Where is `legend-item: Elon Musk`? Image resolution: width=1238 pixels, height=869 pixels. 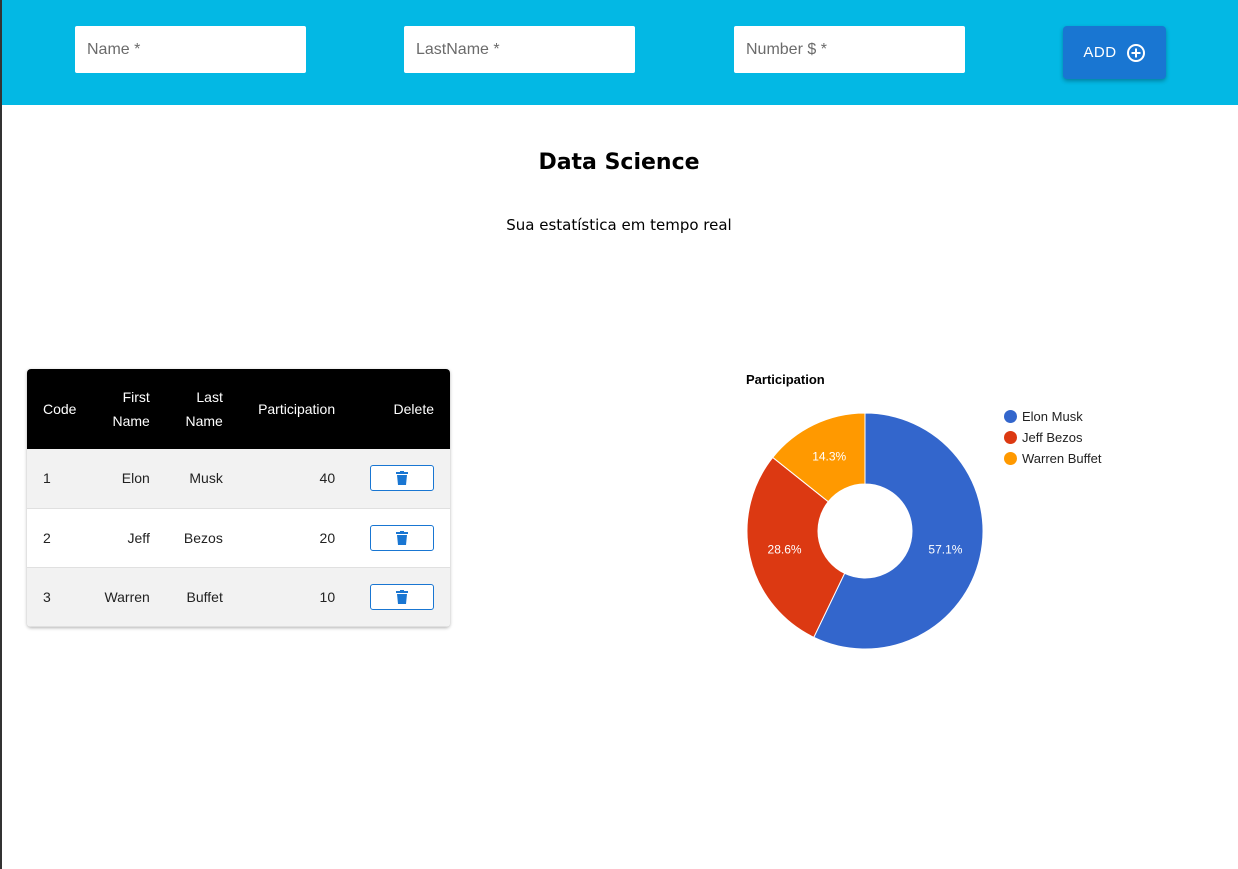
legend-item: Elon Musk is located at coordinates (1052, 416).